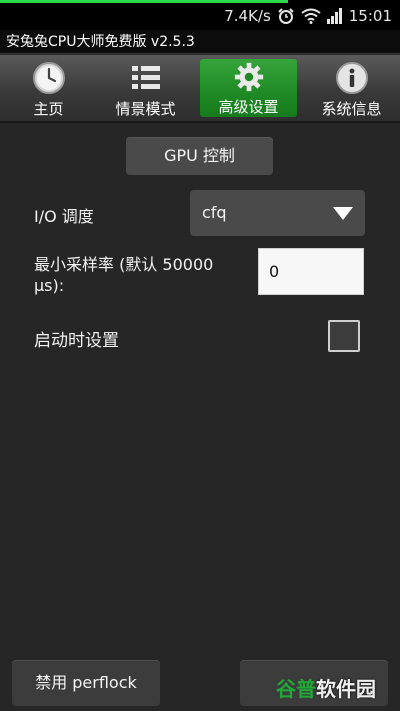 The height and width of the screenshot is (711, 400). I want to click on tab-system-info: 系统信息, so click(351, 88).